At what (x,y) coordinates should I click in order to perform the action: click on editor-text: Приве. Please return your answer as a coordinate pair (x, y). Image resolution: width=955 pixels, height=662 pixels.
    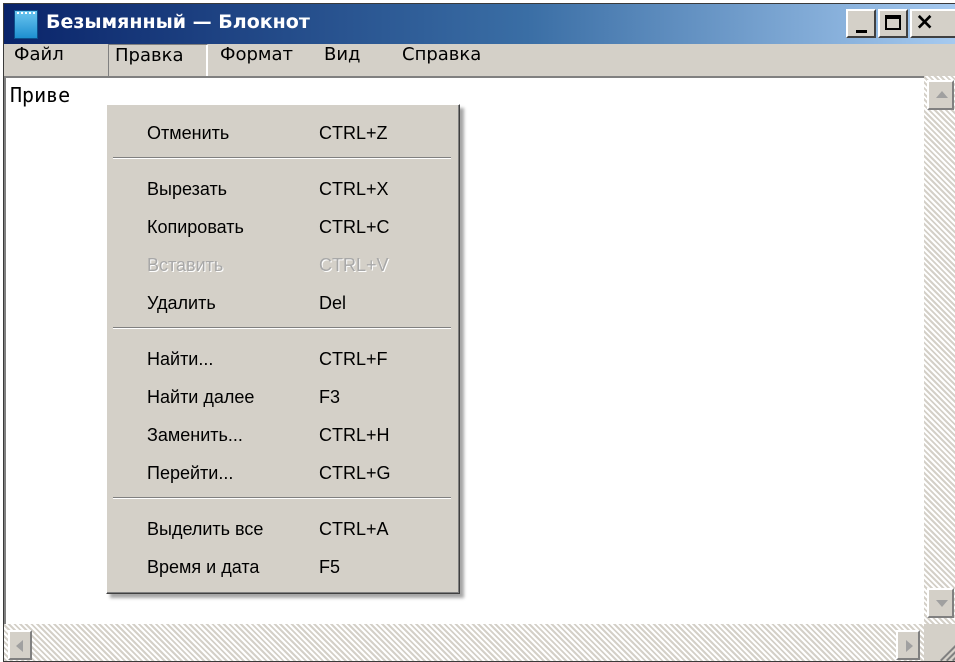
    Looking at the image, I should click on (40, 95).